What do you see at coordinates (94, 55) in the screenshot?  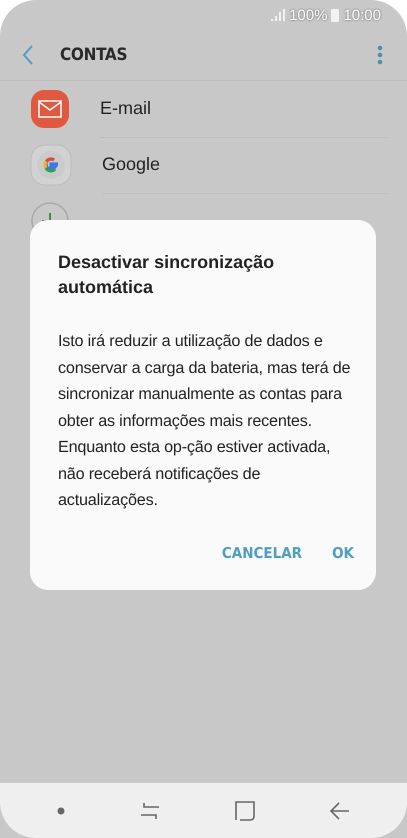 I see `screen-title: CONTAS` at bounding box center [94, 55].